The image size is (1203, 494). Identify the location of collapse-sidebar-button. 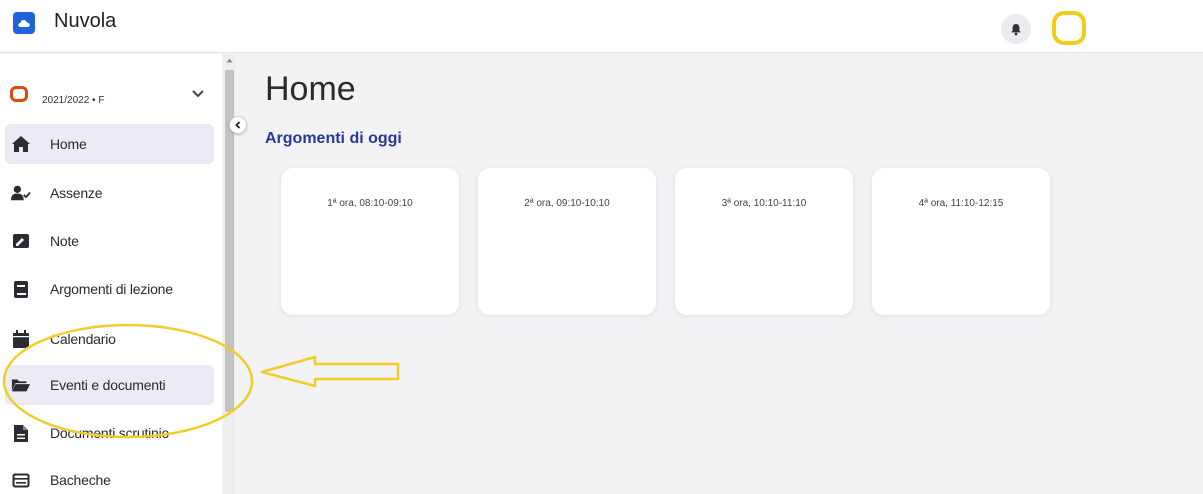
(238, 125).